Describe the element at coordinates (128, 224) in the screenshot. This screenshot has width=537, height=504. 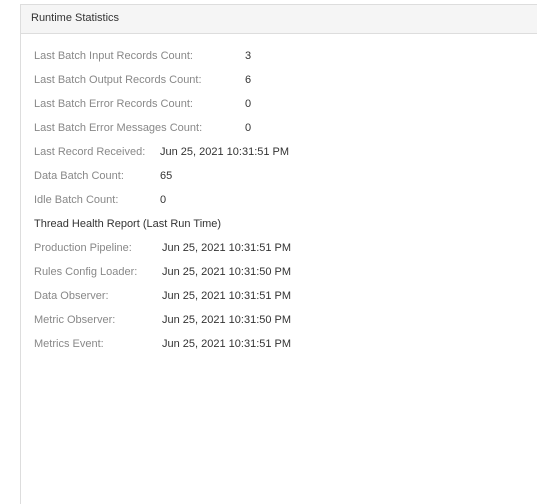
I see `thread-health-title: Thread Health Report (Last Run Time)` at that location.